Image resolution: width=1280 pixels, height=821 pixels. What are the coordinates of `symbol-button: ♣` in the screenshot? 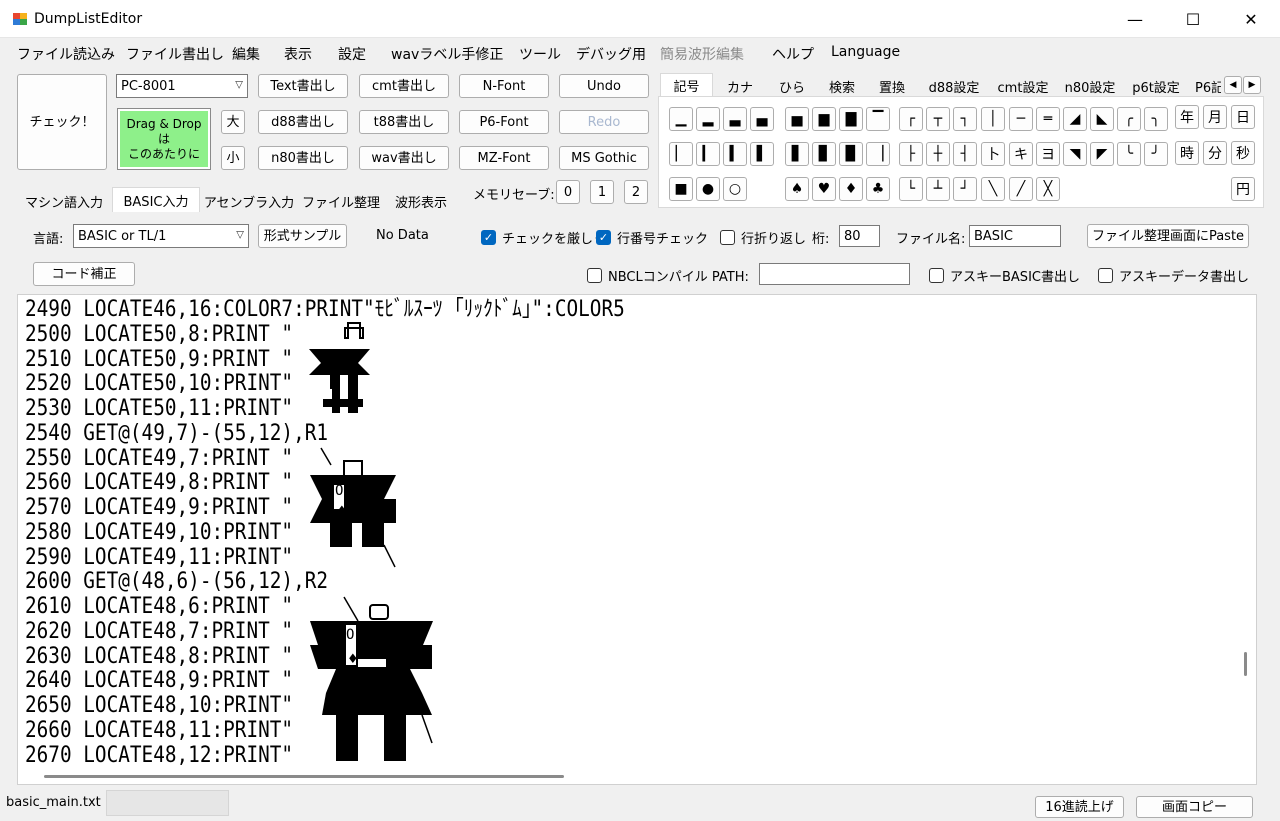 It's located at (878, 189).